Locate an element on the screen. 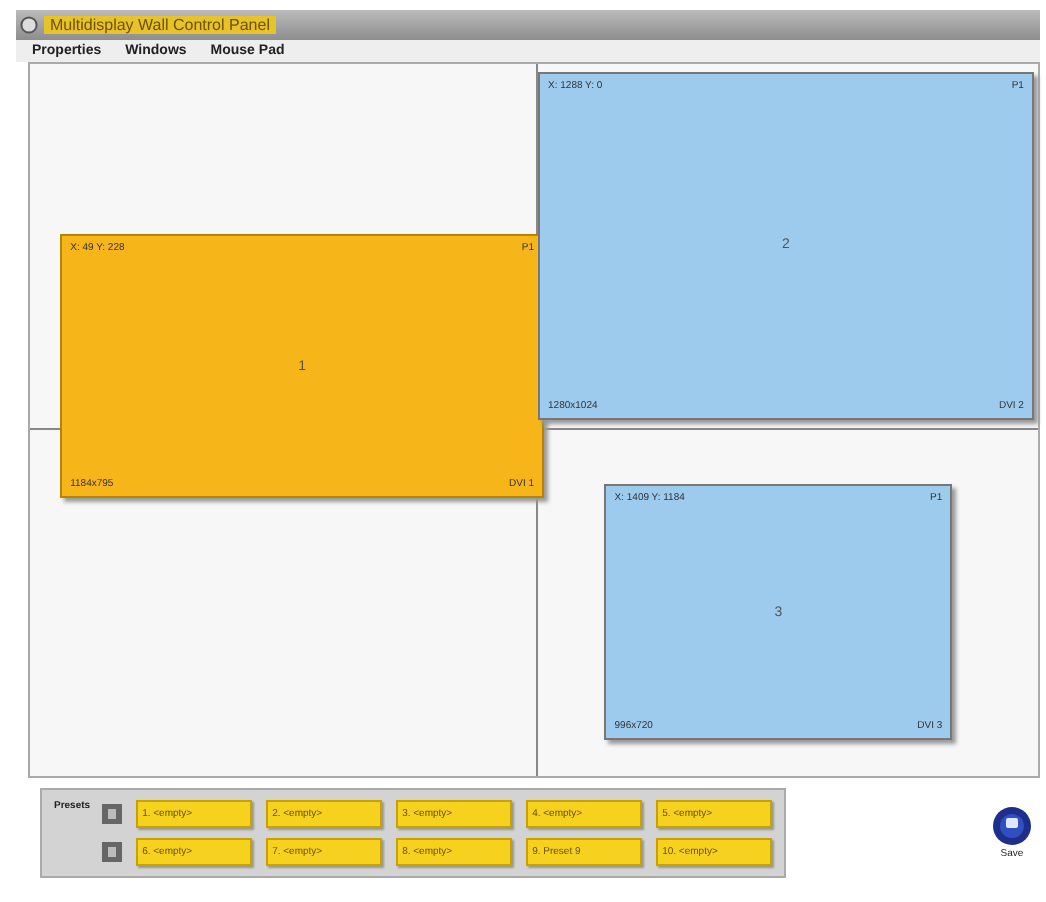  window-title: Multidisplay Wall Control Panel is located at coordinates (160, 25).